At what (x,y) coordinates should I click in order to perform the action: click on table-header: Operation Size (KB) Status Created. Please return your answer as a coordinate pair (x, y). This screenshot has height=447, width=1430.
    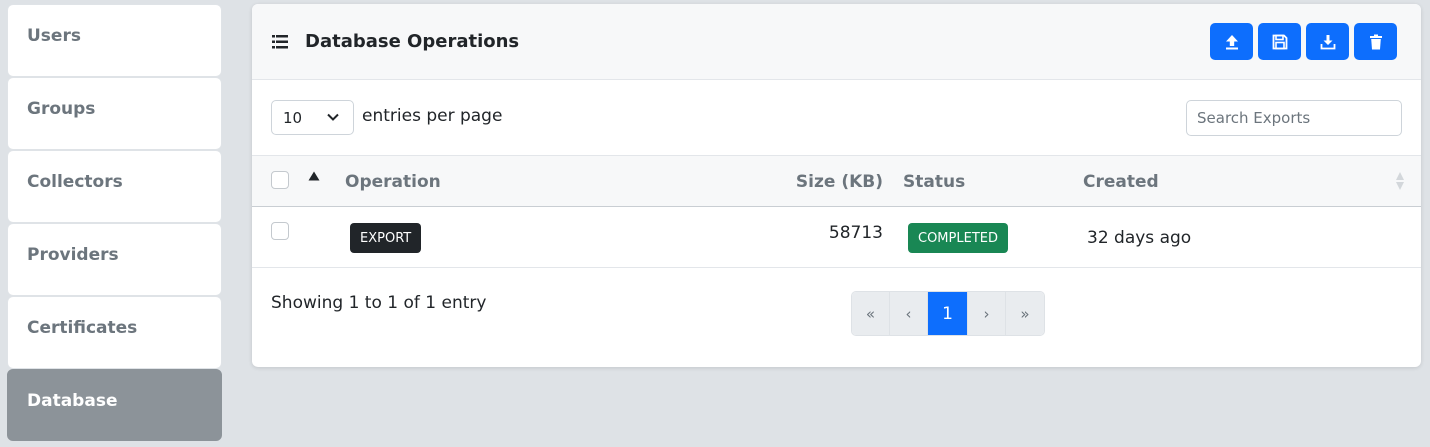
    Looking at the image, I should click on (836, 181).